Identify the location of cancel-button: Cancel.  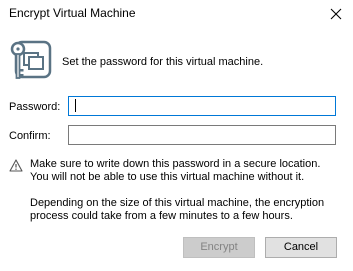
(301, 247).